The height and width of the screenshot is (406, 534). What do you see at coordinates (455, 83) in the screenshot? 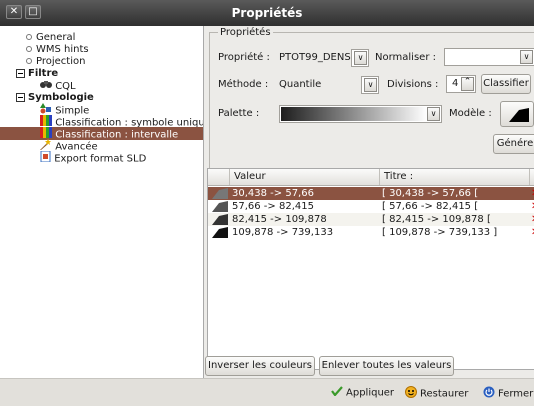
I see `divisions-value: 4` at bounding box center [455, 83].